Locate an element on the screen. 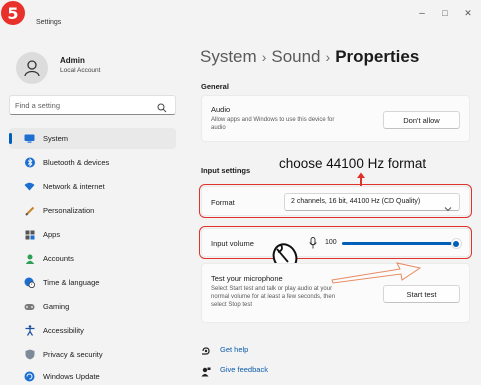  profile-account-type: Local Account is located at coordinates (80, 70).